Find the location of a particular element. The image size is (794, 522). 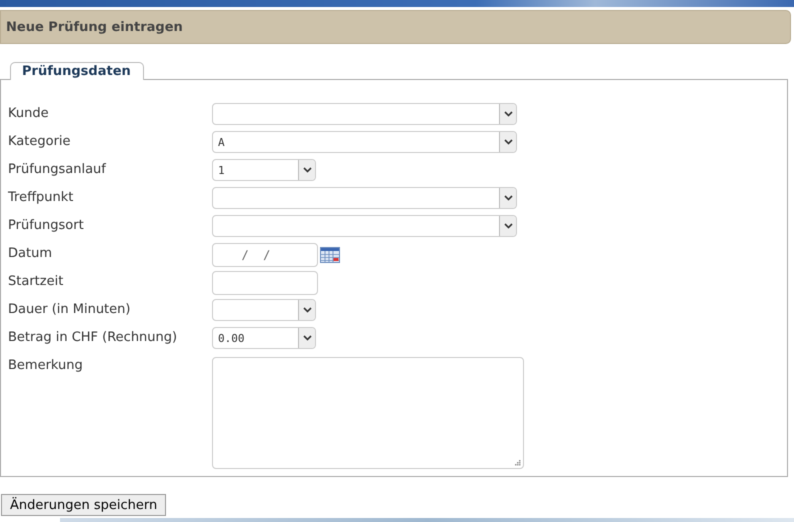

field-label: Prüfungsort is located at coordinates (46, 226).